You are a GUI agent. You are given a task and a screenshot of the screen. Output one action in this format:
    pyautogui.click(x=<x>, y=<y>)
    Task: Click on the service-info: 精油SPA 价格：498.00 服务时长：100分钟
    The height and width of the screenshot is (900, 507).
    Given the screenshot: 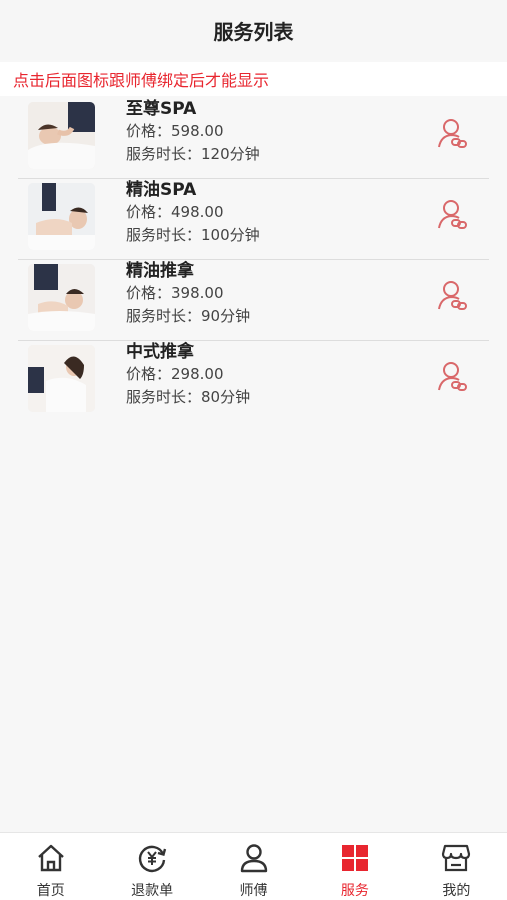 What is the action you would take?
    pyautogui.click(x=193, y=213)
    